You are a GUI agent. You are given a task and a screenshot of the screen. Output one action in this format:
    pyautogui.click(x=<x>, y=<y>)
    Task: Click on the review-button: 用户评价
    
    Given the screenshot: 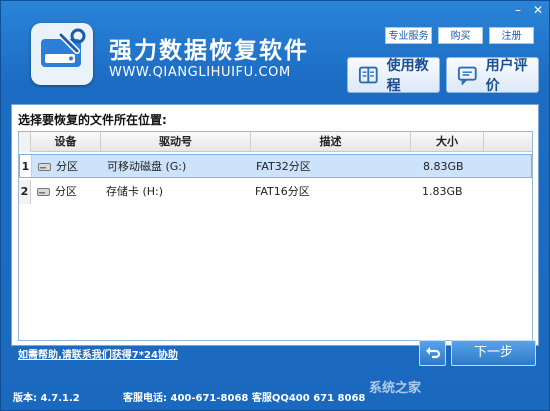 What is the action you would take?
    pyautogui.click(x=492, y=75)
    